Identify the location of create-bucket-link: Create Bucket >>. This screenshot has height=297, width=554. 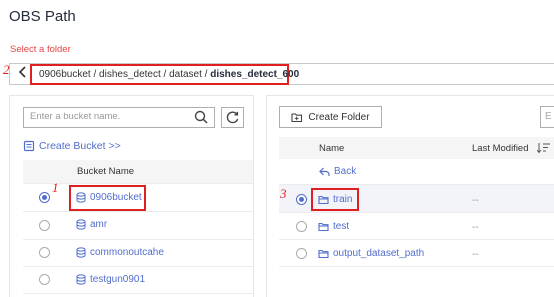
(72, 146).